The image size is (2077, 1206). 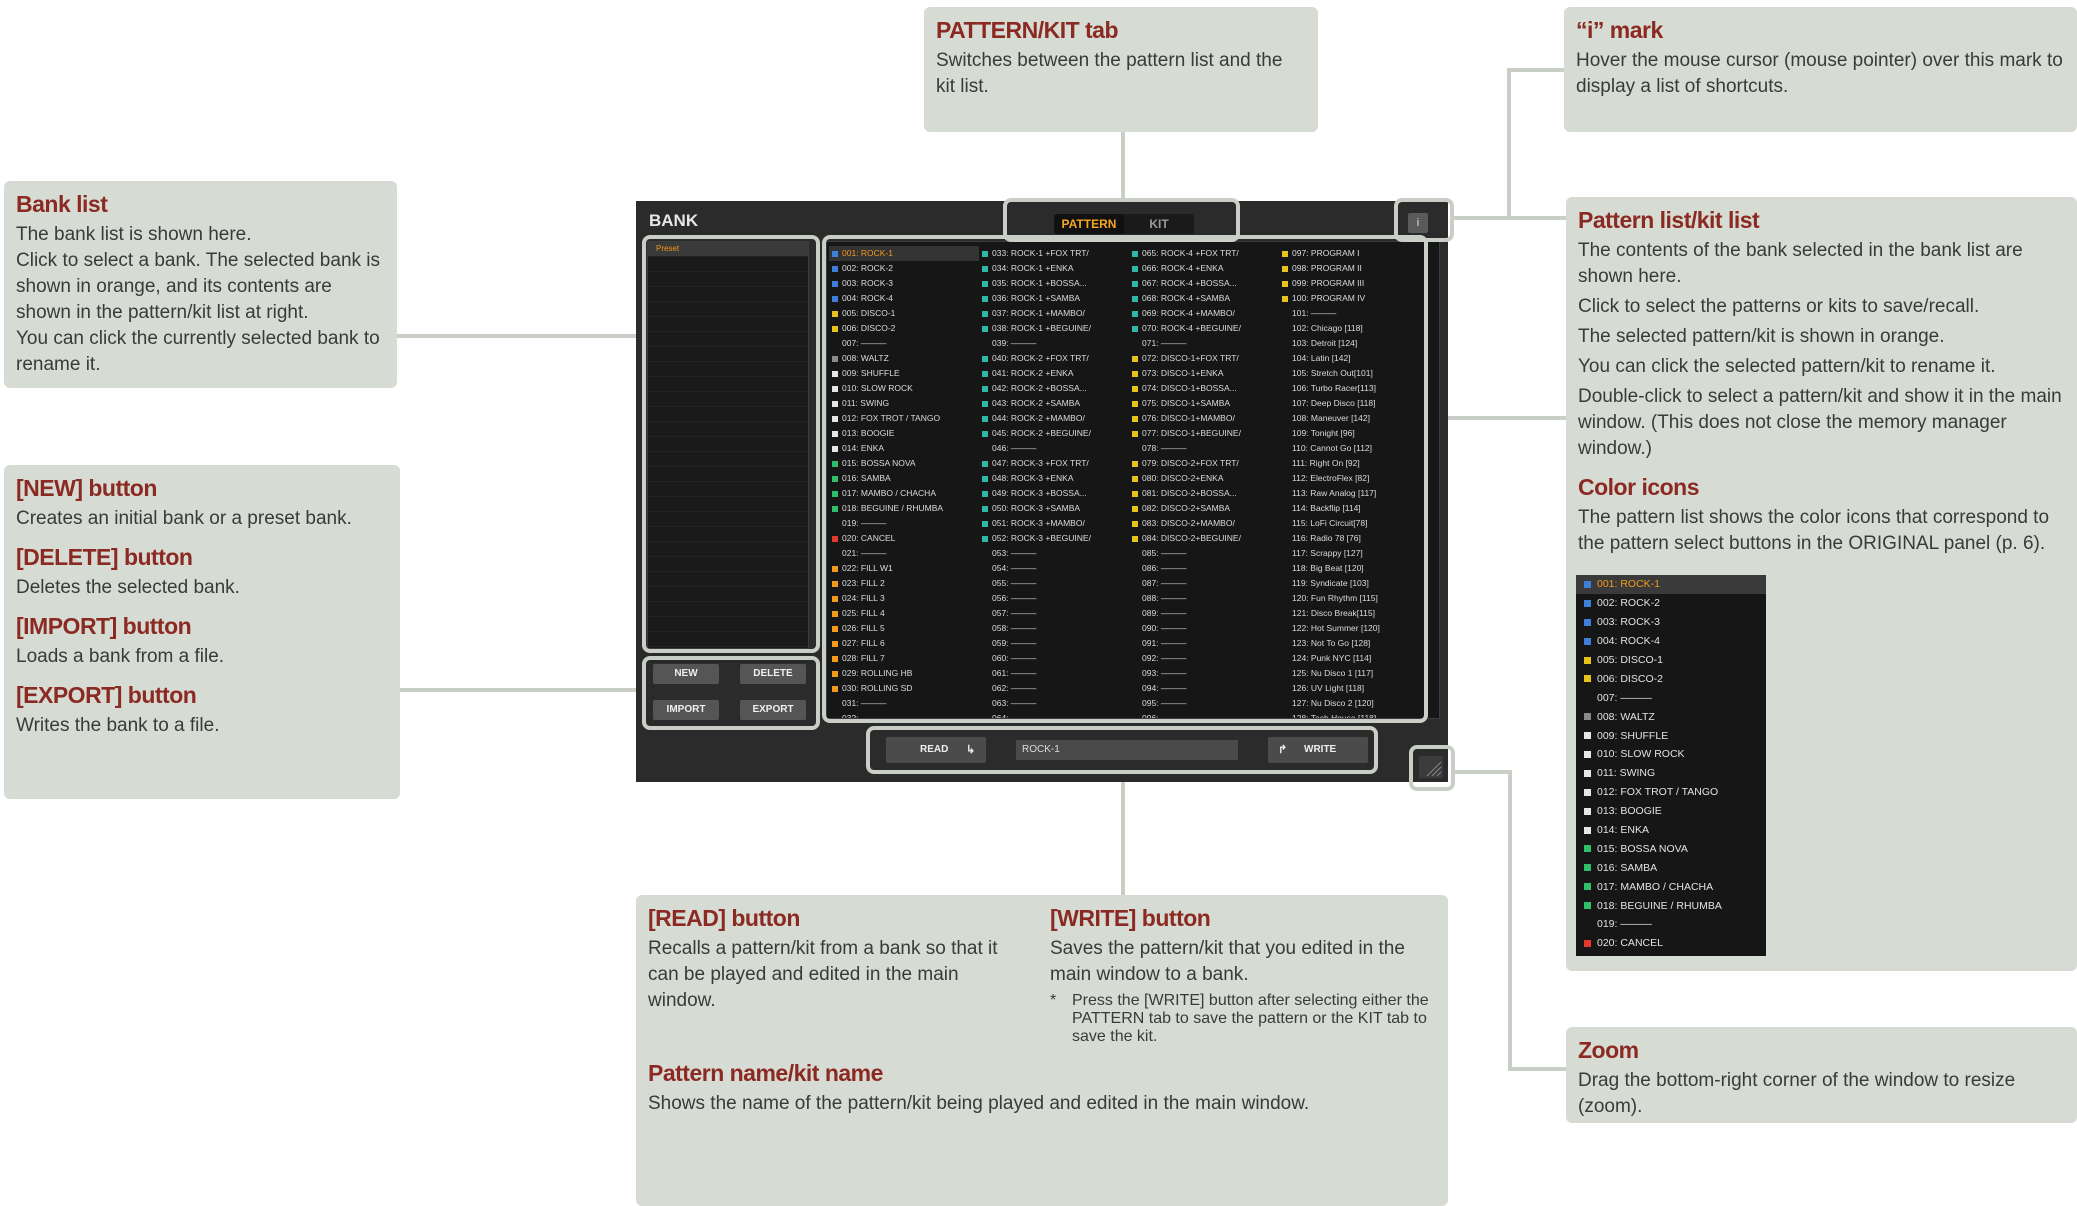 What do you see at coordinates (1627, 867) in the screenshot?
I see `color-list-label: 016: SAMBA` at bounding box center [1627, 867].